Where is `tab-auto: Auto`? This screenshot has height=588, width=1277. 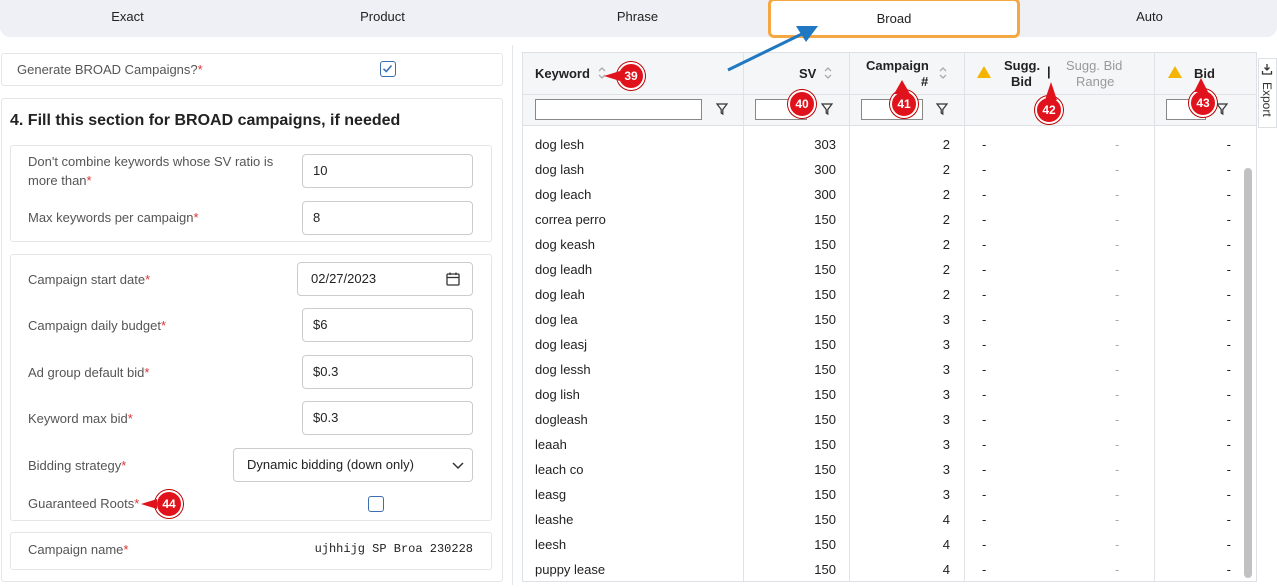 tab-auto: Auto is located at coordinates (1149, 18).